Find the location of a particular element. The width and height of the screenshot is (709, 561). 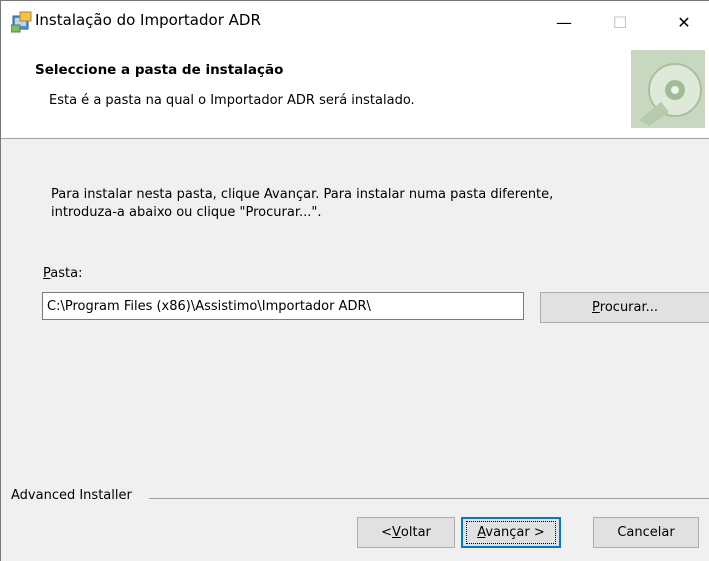

back-button: < Voltar is located at coordinates (406, 532).